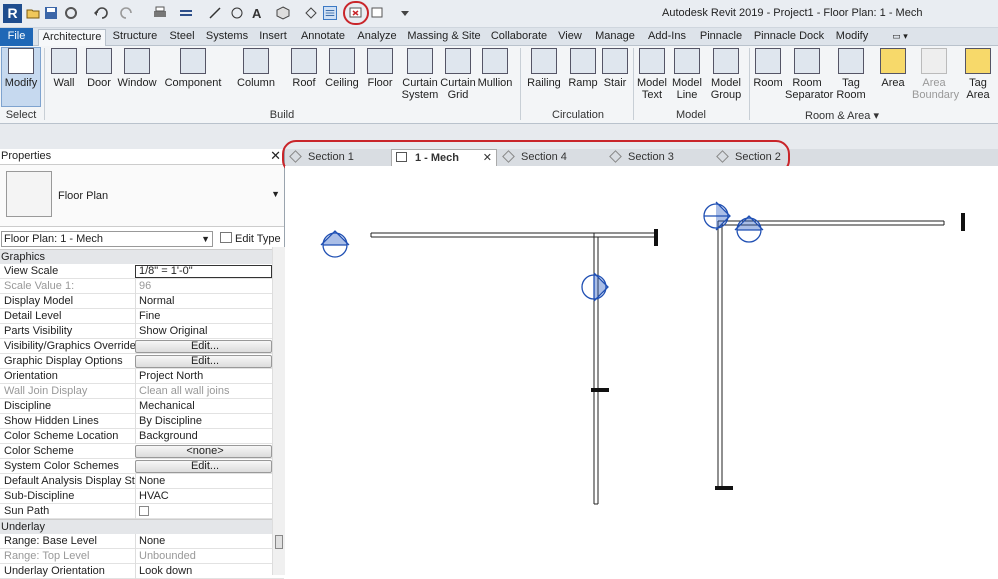 The width and height of the screenshot is (998, 579). Describe the element at coordinates (137, 68) in the screenshot. I see `window-button: Window` at that location.